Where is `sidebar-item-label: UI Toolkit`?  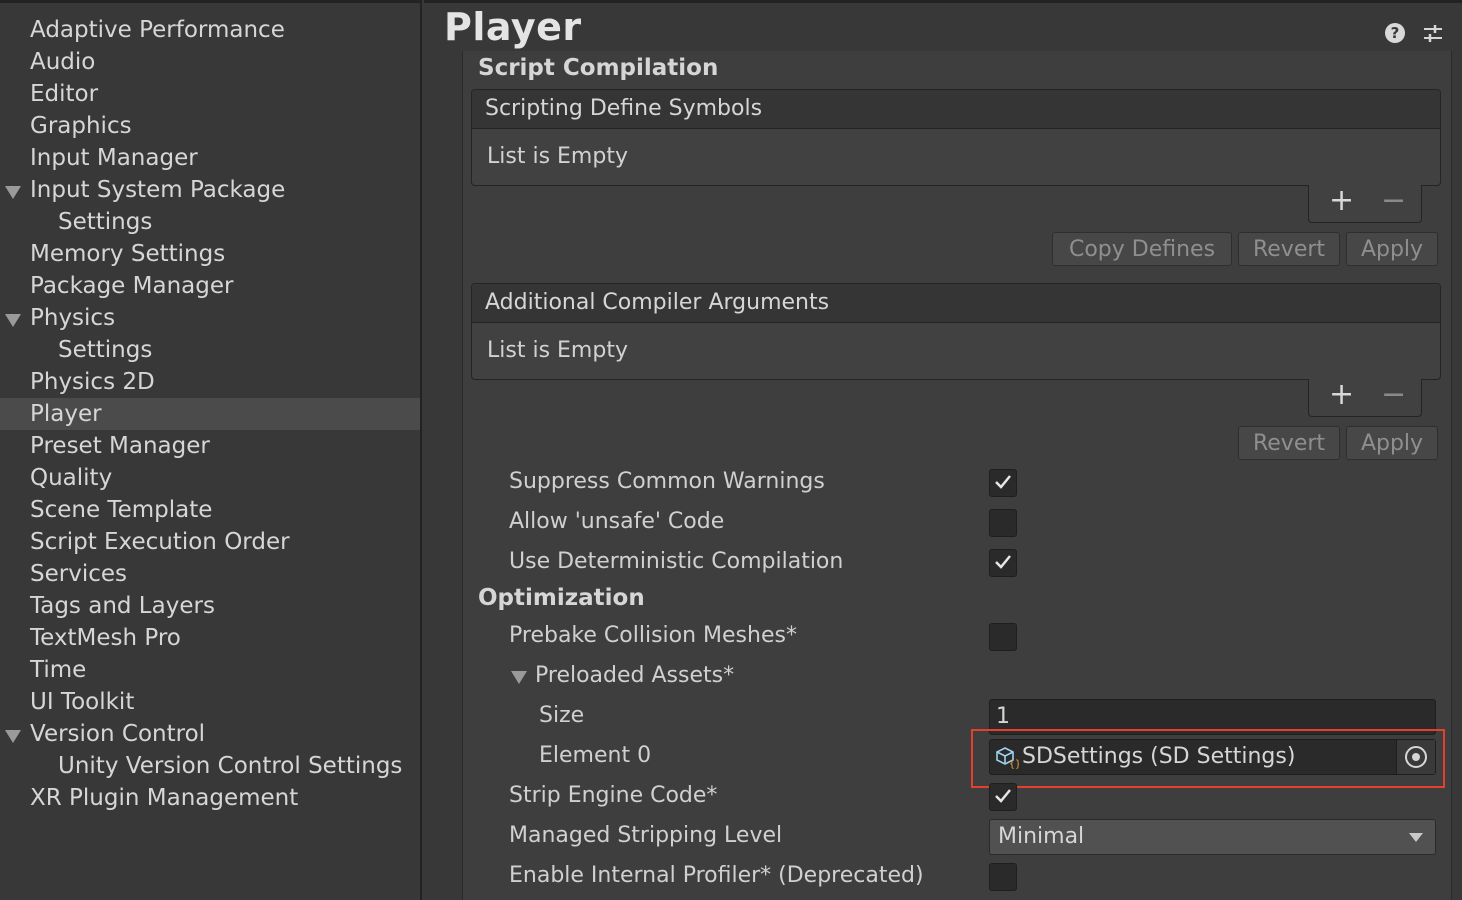
sidebar-item-label: UI Toolkit is located at coordinates (82, 702).